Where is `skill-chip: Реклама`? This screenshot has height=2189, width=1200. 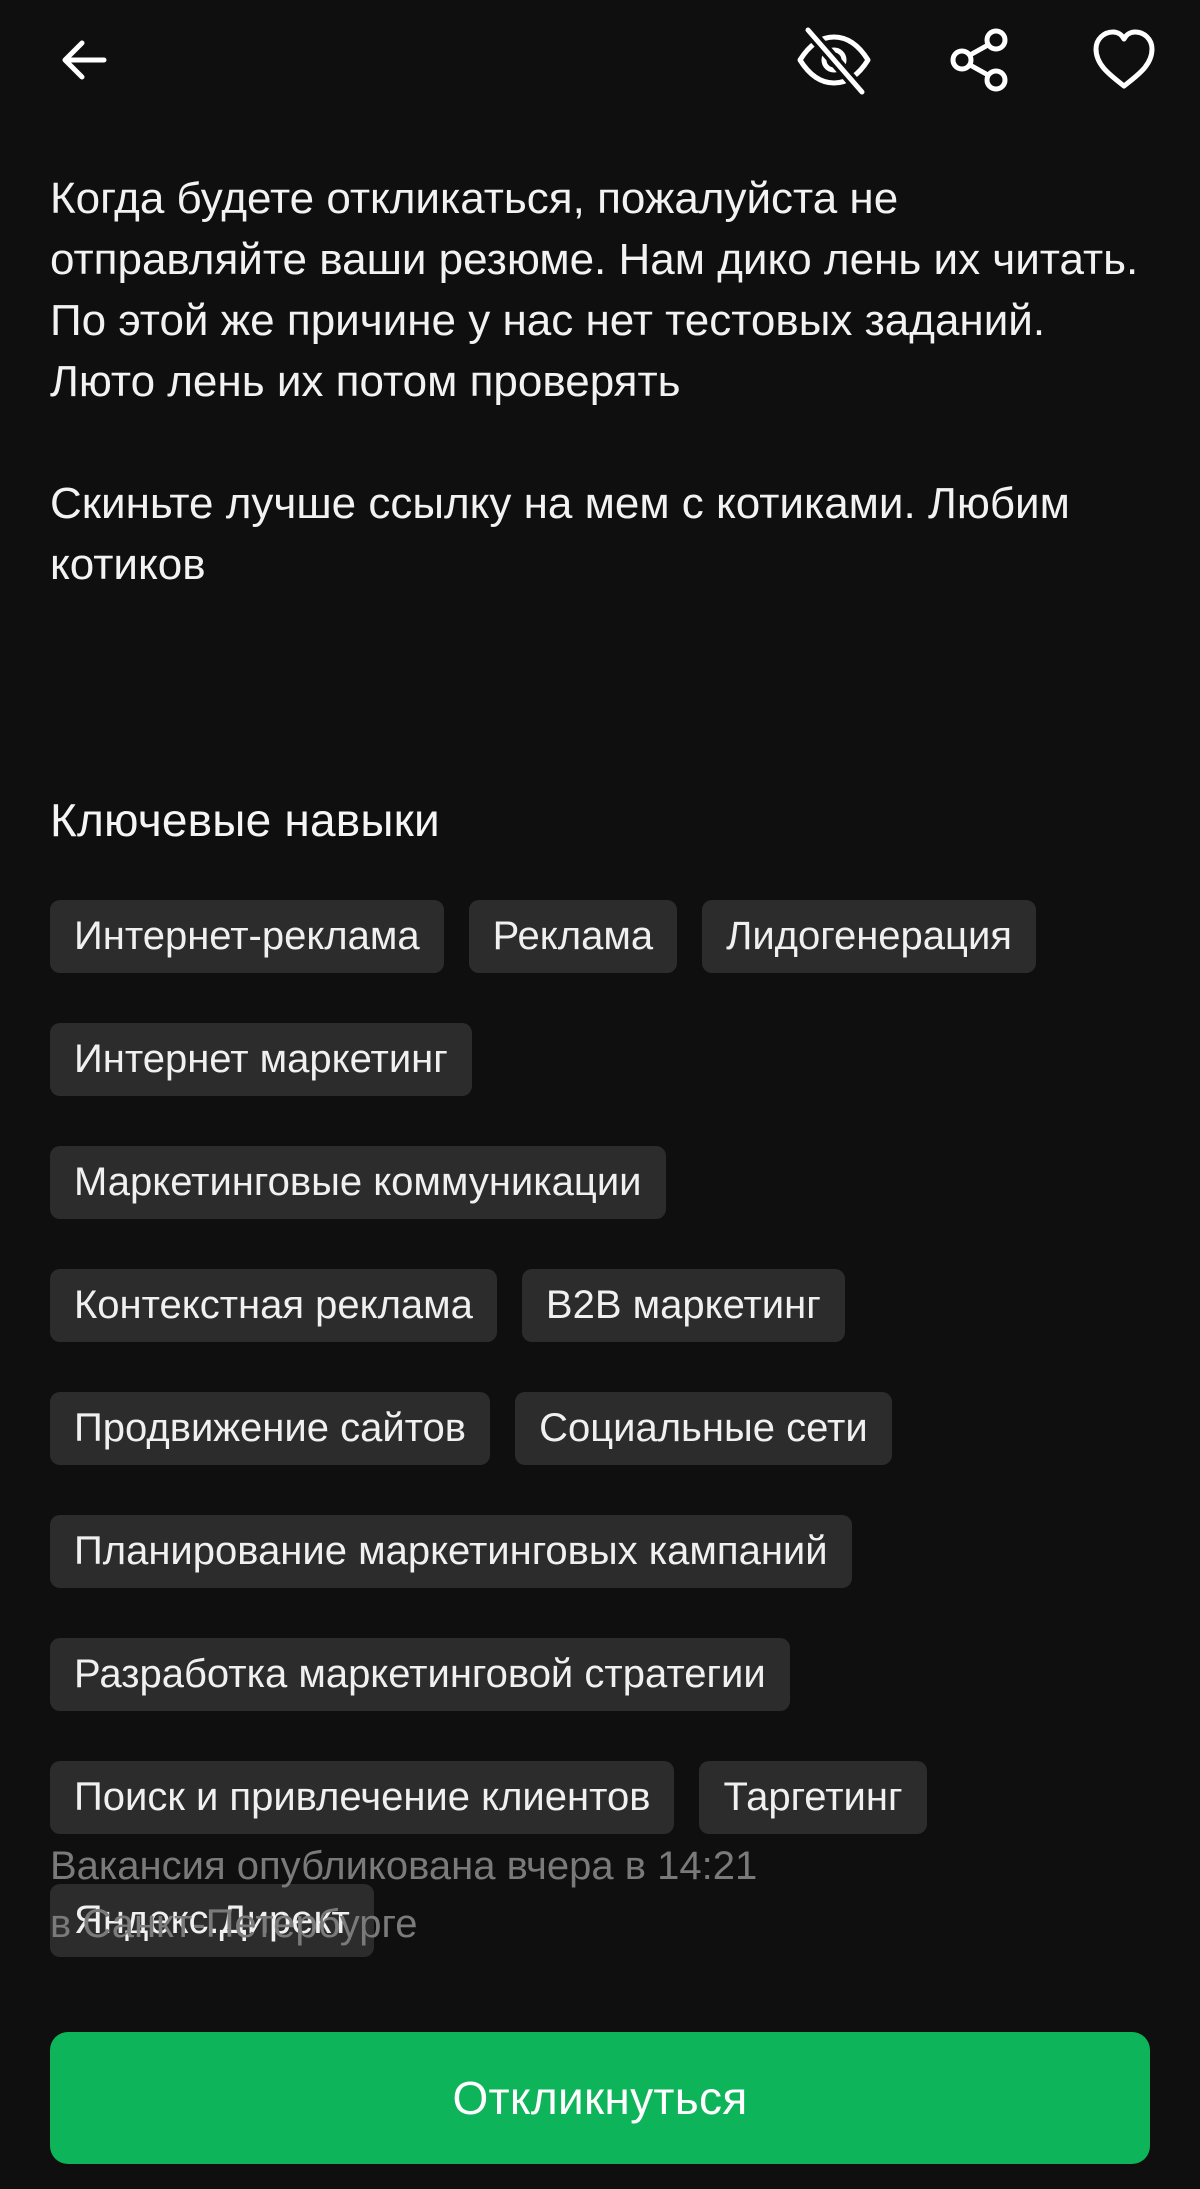
skill-chip: Реклама is located at coordinates (573, 936).